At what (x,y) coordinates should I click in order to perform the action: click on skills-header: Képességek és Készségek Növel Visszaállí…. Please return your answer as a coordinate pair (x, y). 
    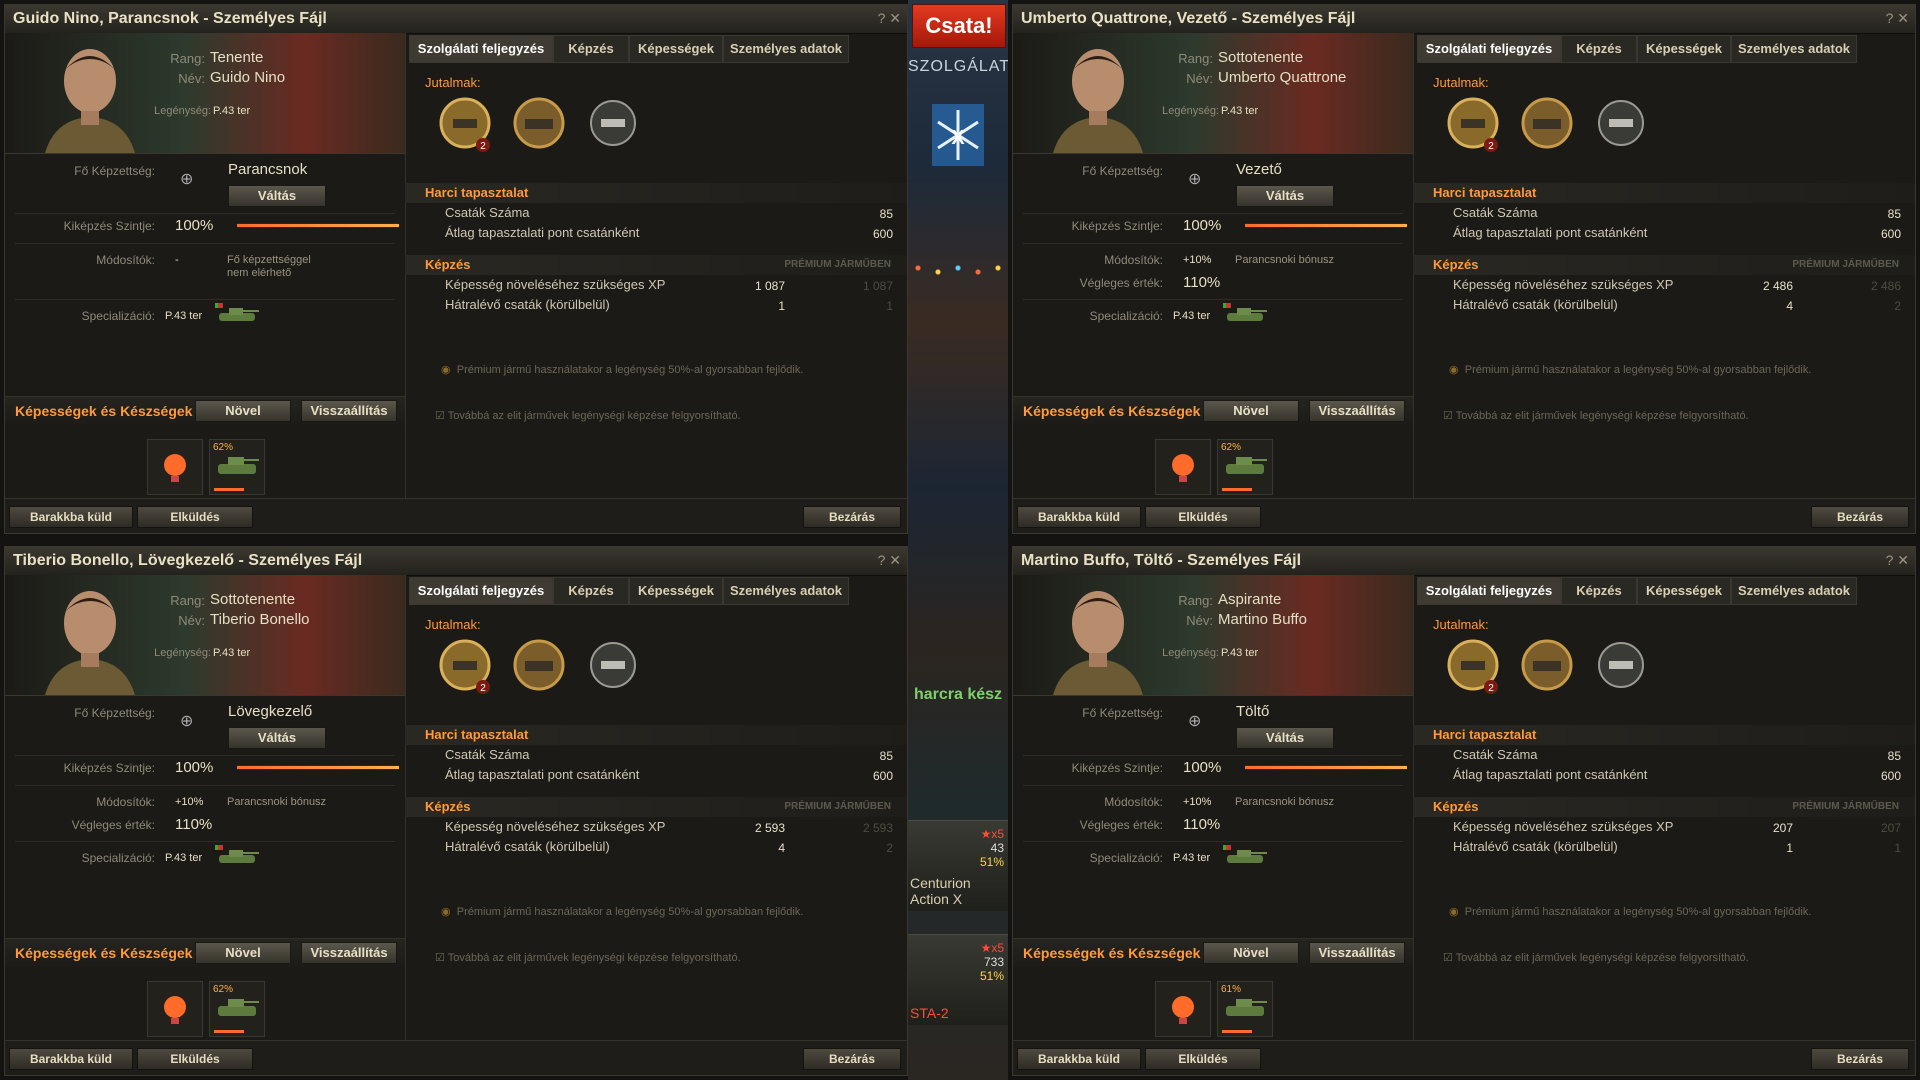
    Looking at the image, I should click on (1213, 952).